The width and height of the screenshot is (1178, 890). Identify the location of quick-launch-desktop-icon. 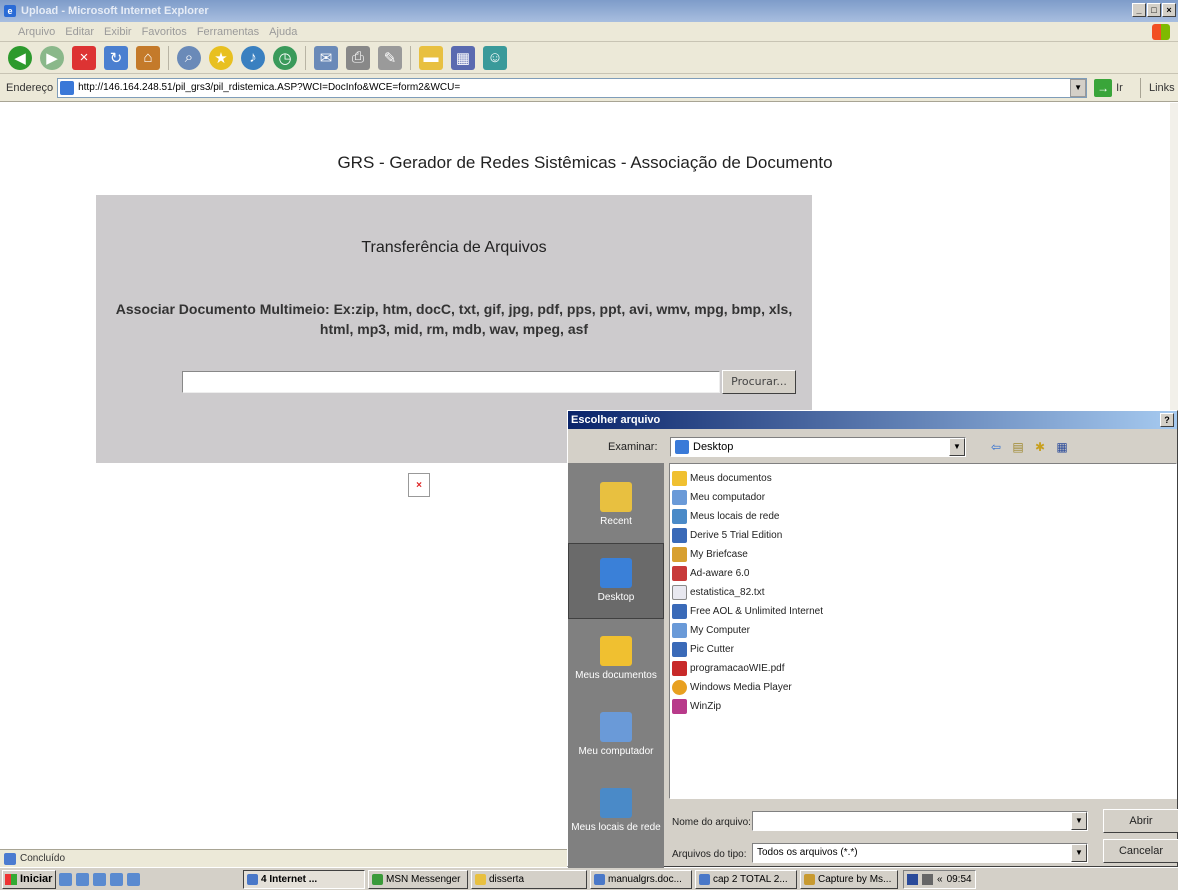
(65, 879).